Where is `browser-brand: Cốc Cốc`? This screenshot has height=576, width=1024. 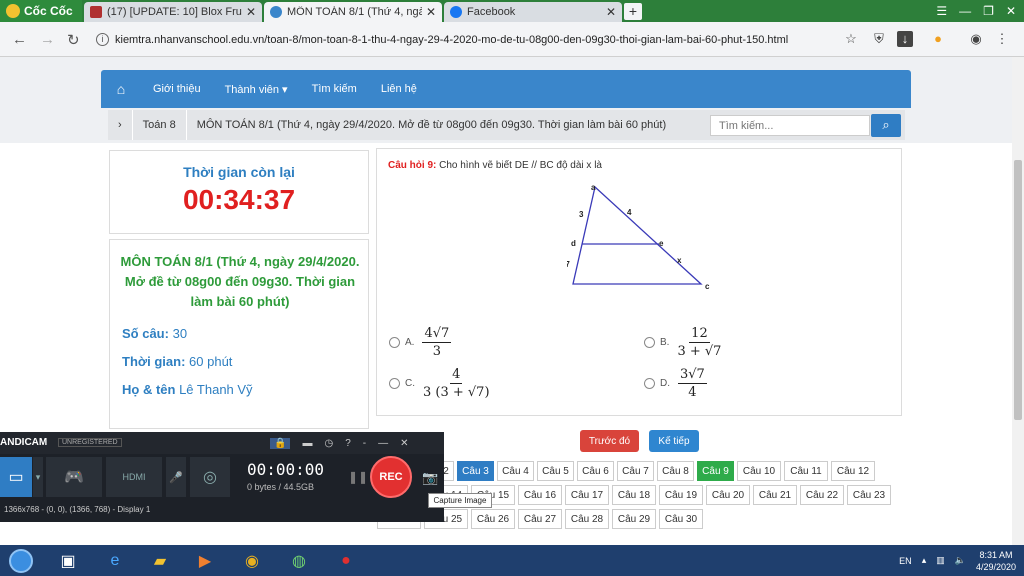 browser-brand: Cốc Cốc is located at coordinates (41, 11).